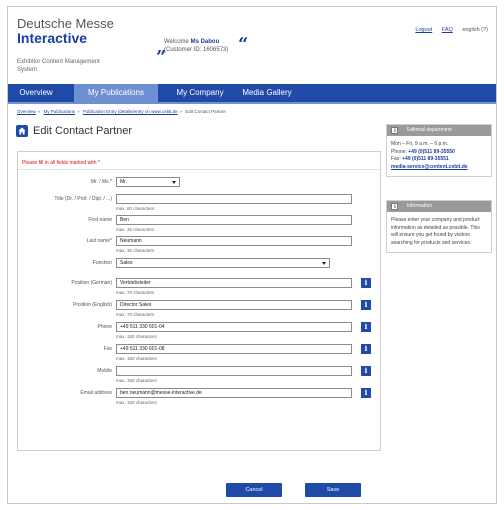  Describe the element at coordinates (420, 144) in the screenshot. I see `editorial-hours: Mon – Fri, 9 a.m. – 6 p.m.` at that location.